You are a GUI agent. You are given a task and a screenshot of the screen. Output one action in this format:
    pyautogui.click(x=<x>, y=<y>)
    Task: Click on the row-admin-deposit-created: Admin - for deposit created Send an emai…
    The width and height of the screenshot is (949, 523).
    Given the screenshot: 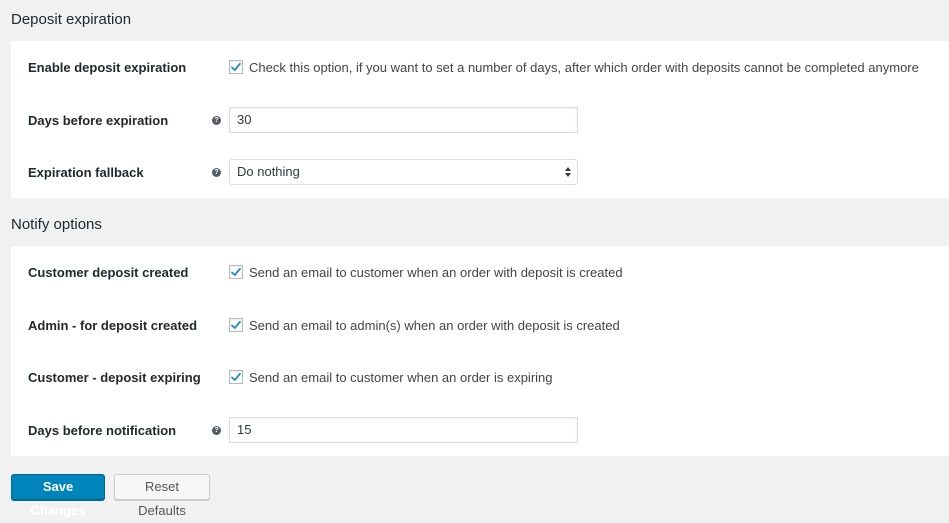 What is the action you would take?
    pyautogui.click(x=480, y=325)
    